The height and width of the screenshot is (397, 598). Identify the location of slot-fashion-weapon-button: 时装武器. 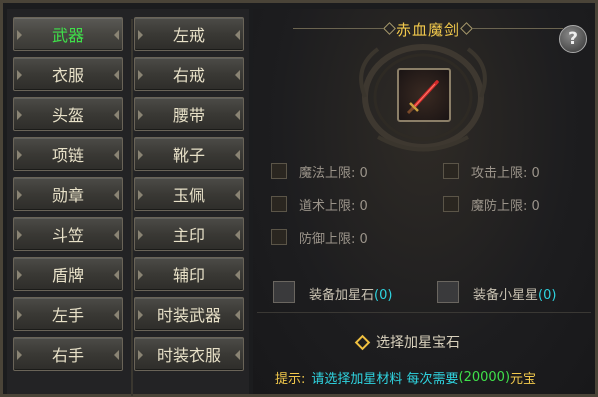
(189, 314).